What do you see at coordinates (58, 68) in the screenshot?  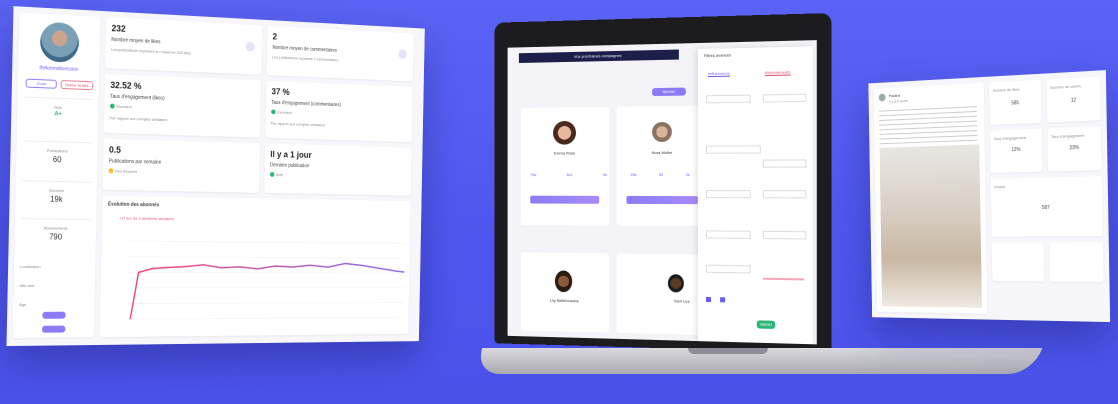 I see `profile-name: thekeenobsession` at bounding box center [58, 68].